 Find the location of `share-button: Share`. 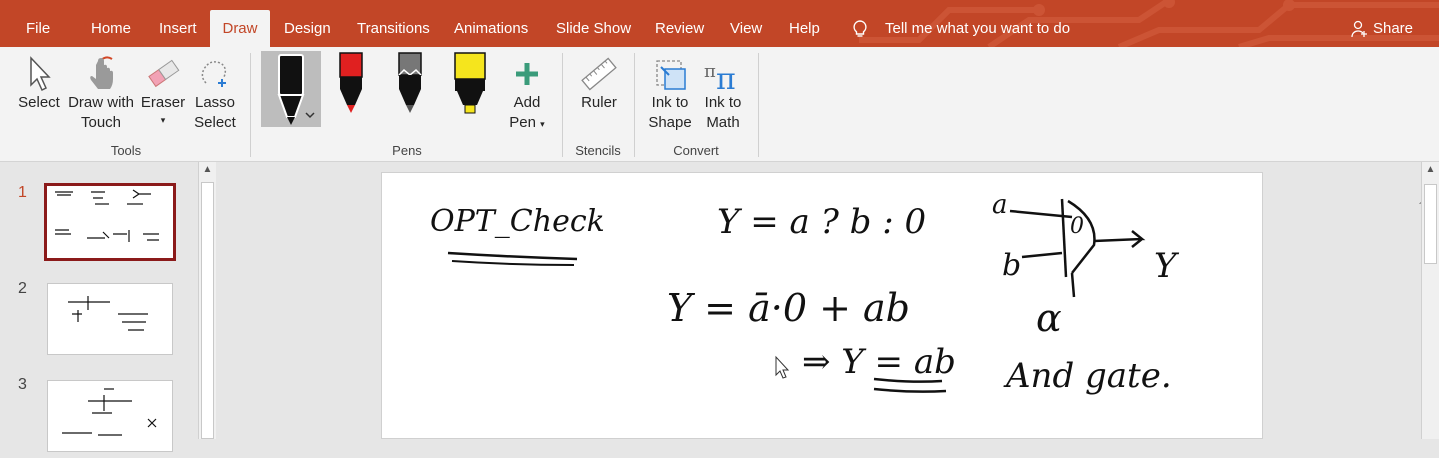

share-button: Share is located at coordinates (1382, 28).